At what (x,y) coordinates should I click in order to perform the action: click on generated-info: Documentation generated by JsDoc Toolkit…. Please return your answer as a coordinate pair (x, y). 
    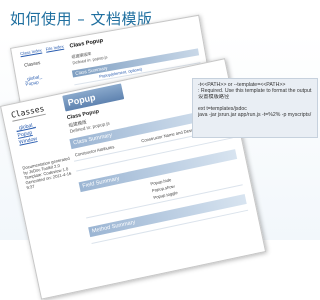
    Looking at the image, I should click on (46, 173).